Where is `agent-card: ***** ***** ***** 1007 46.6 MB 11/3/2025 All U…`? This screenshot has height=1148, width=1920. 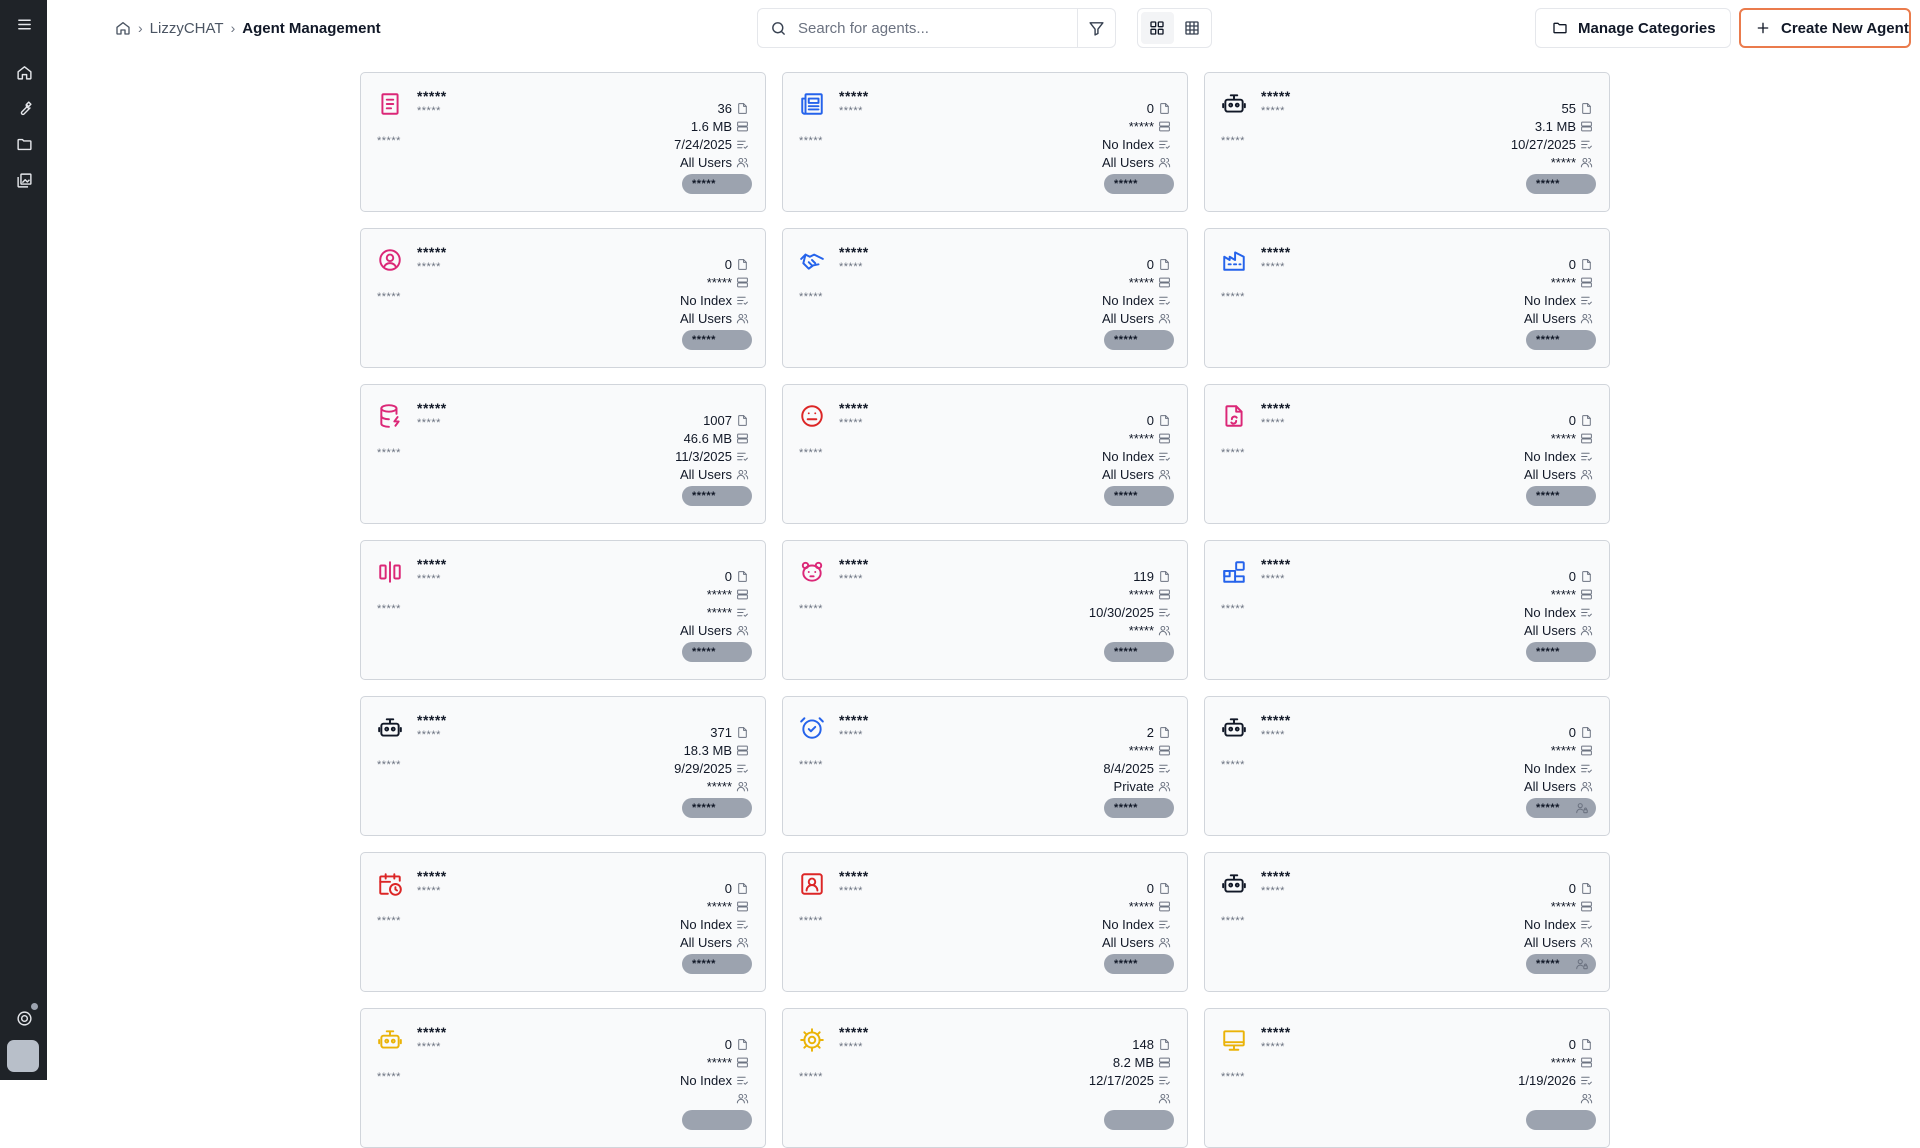
agent-card: ***** ***** ***** 1007 46.6 MB 11/3/2025 All U… is located at coordinates (563, 454).